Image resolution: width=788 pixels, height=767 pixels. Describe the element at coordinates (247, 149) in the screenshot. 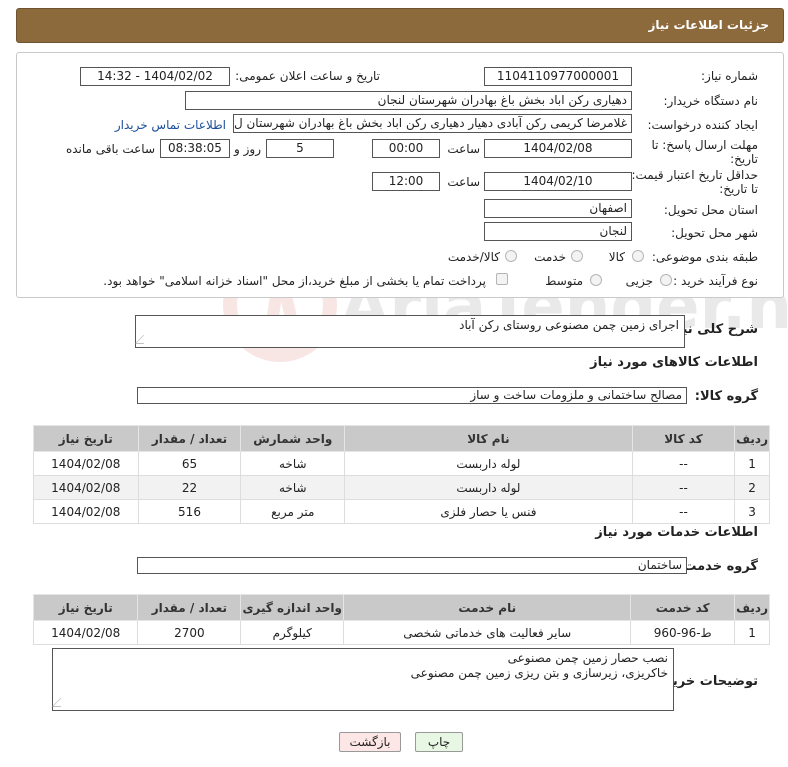

I see `days-label: روز و` at that location.